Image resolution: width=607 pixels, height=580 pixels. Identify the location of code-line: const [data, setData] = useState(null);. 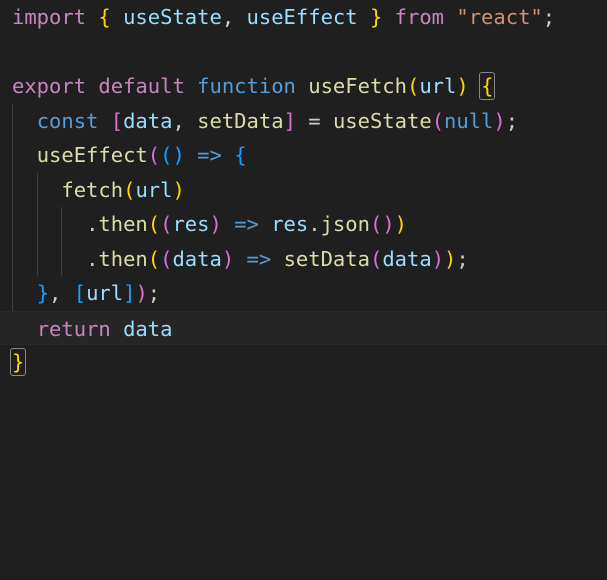
(303, 121).